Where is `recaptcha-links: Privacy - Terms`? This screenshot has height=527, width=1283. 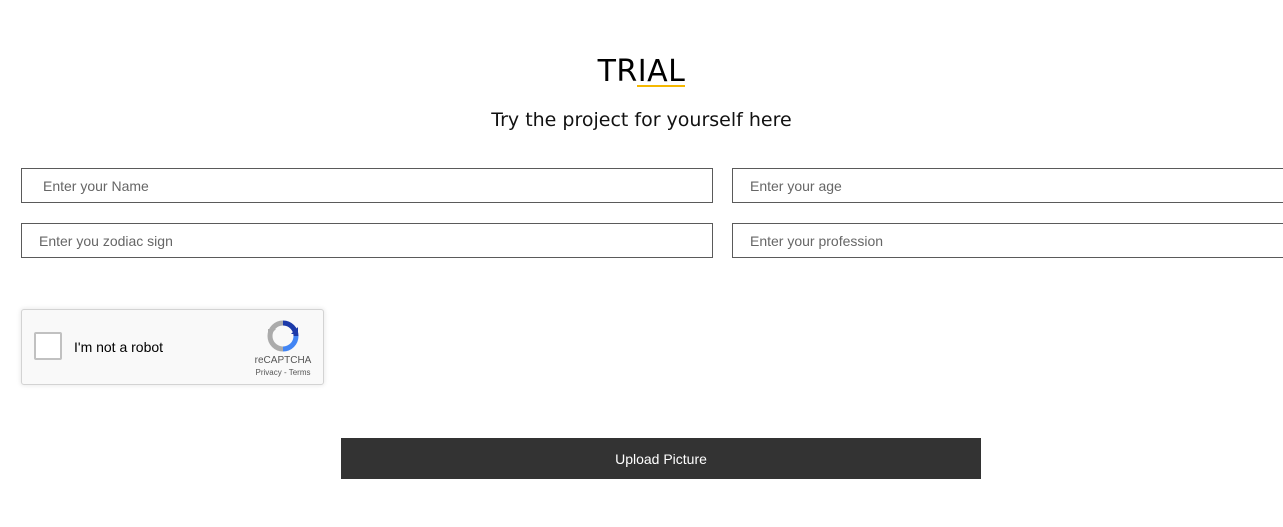
recaptcha-links: Privacy - Terms is located at coordinates (283, 372).